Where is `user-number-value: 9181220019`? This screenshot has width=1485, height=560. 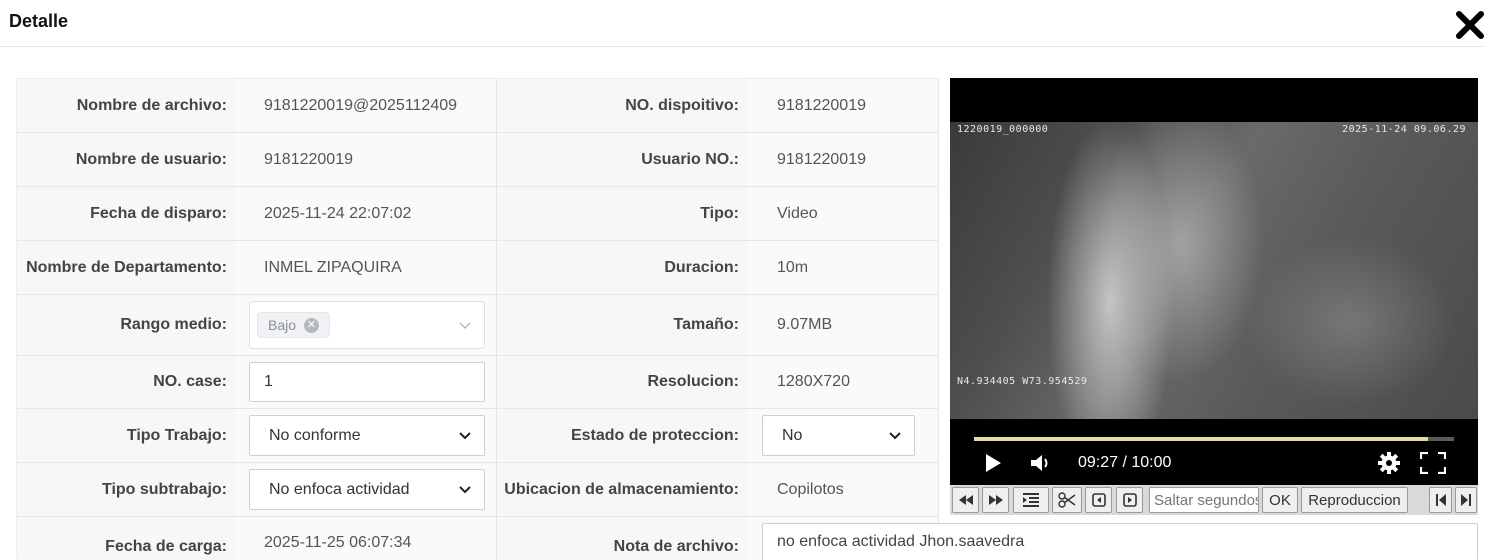
user-number-value: 9181220019 is located at coordinates (843, 159).